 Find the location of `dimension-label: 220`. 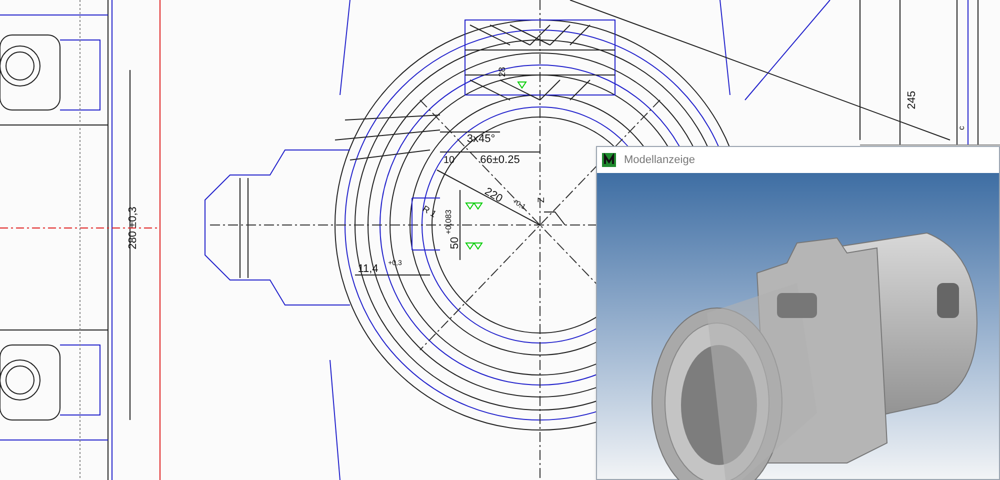

dimension-label: 220 is located at coordinates (493, 196).